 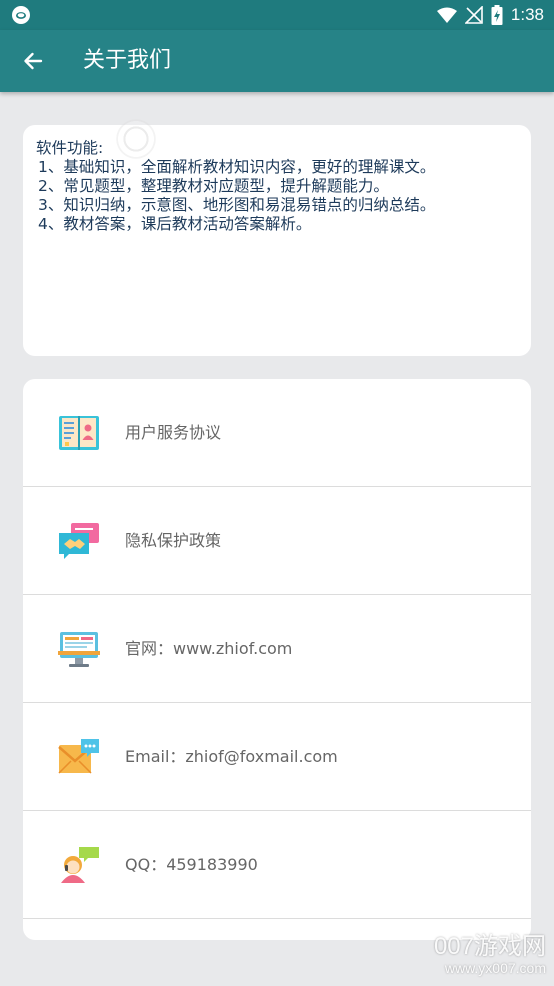 I want to click on watermark-main: 007游戏网, so click(x=489, y=946).